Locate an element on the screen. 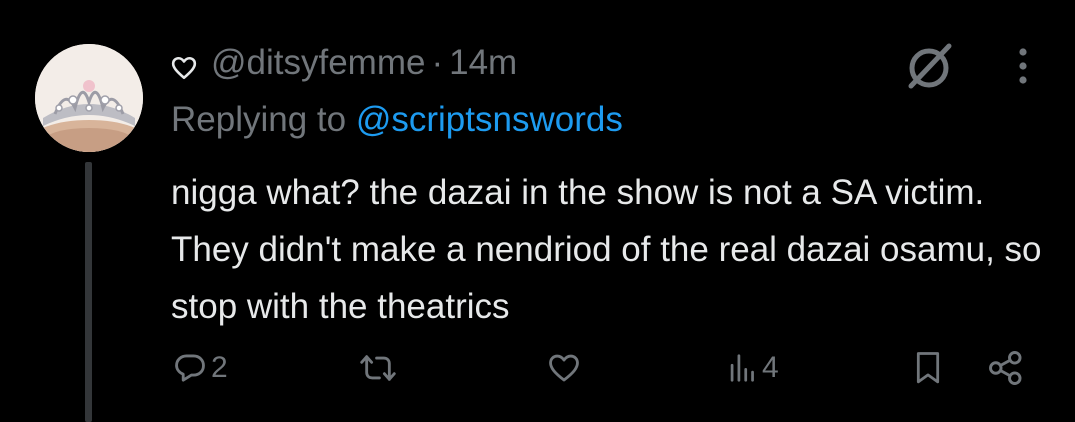 The height and width of the screenshot is (422, 1075). tiara-avatar-image is located at coordinates (89, 98).